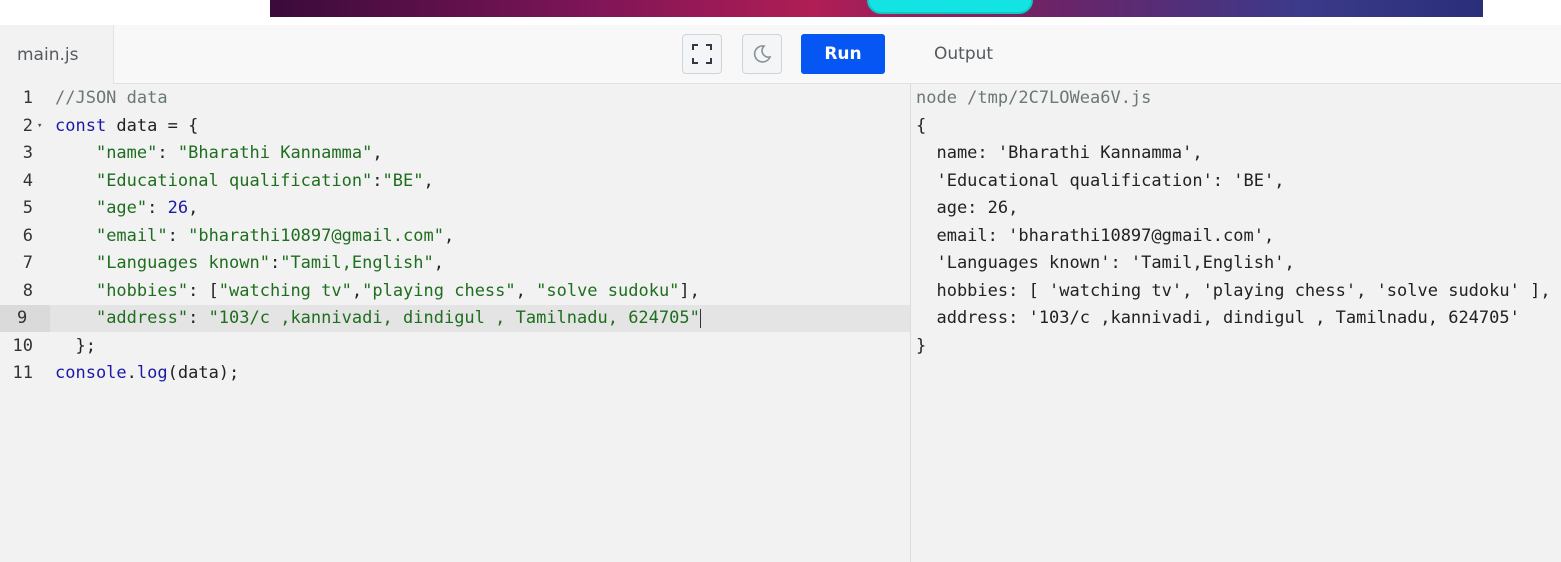 This screenshot has width=1561, height=562. Describe the element at coordinates (203, 373) in the screenshot. I see `code-token: (data);` at that location.